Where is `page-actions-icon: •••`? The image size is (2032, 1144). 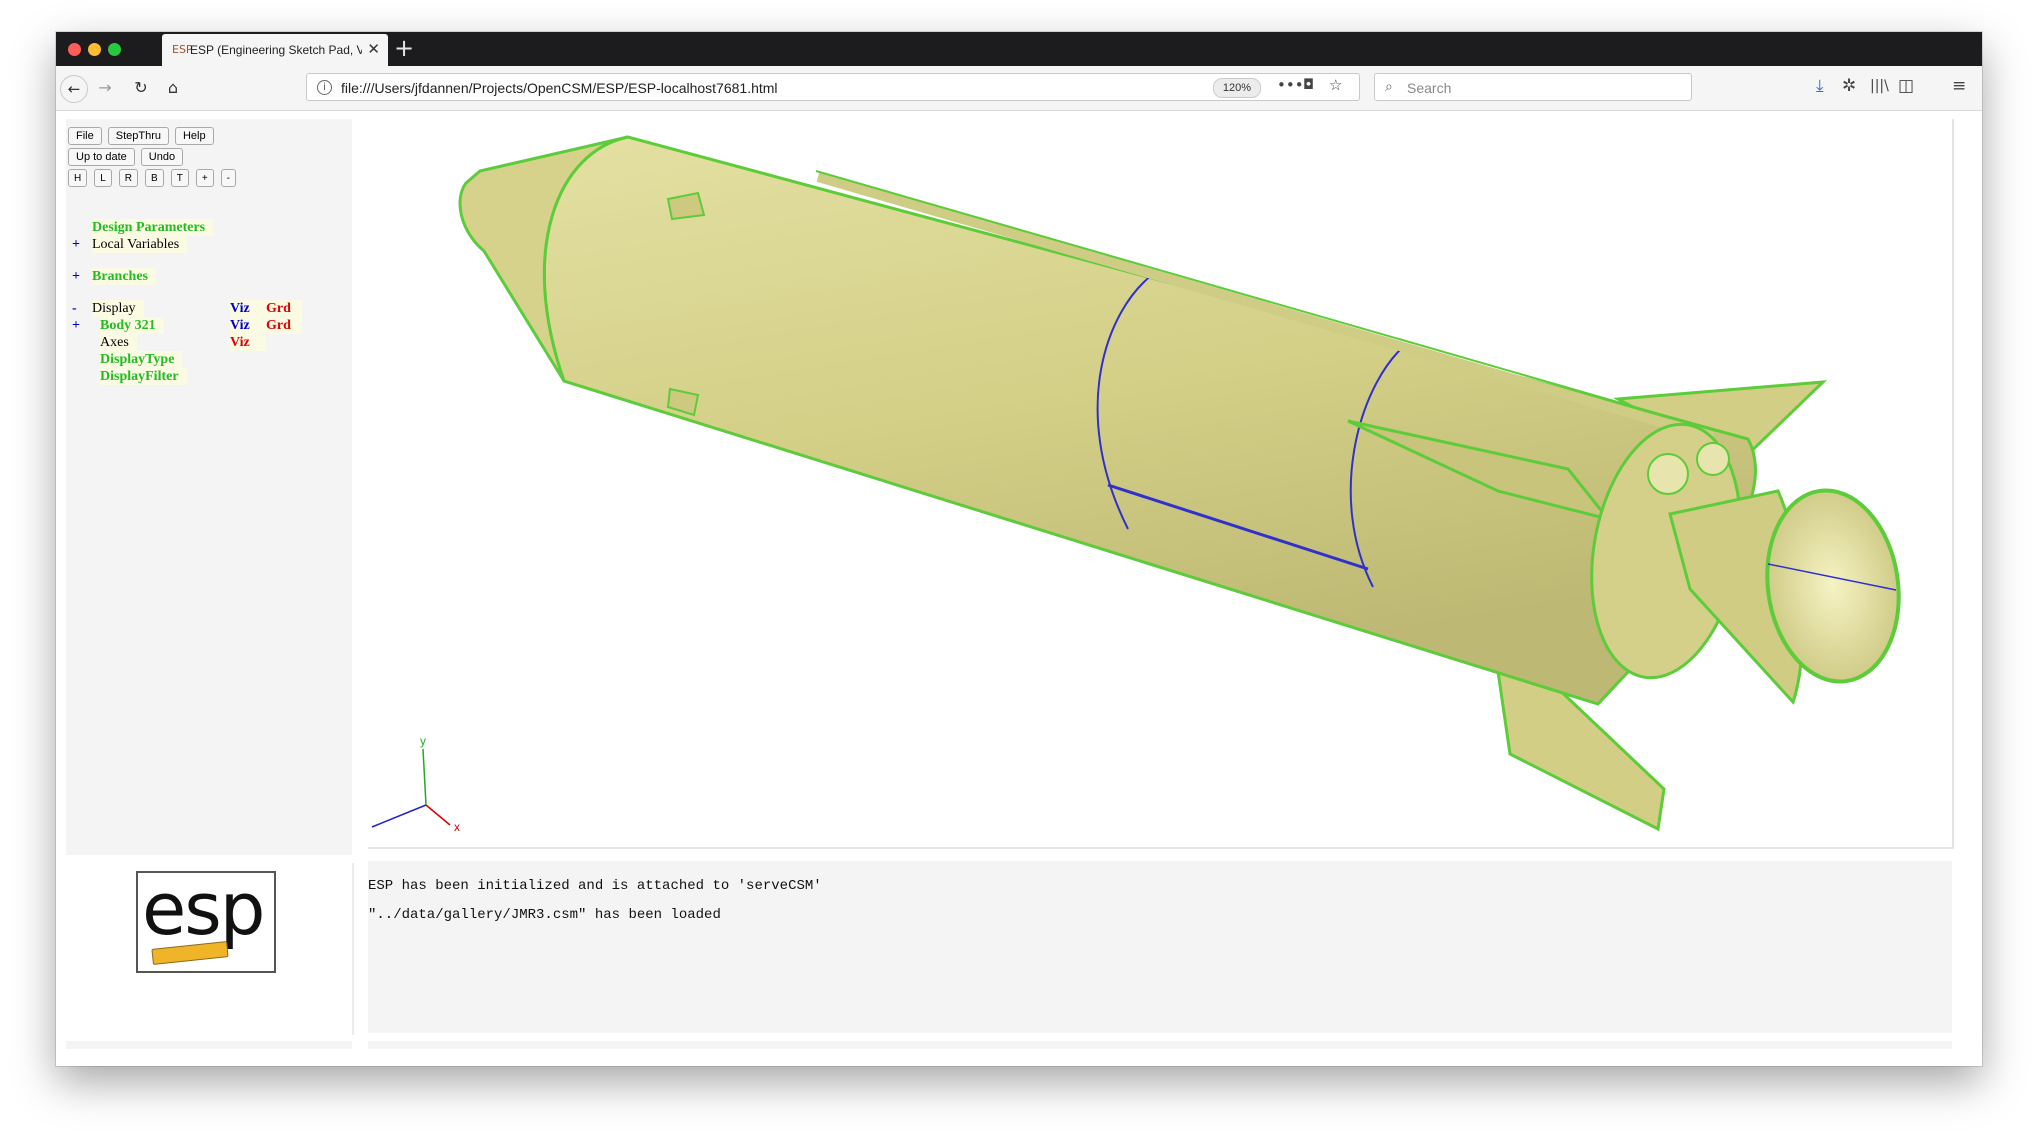 page-actions-icon: ••• is located at coordinates (1290, 85).